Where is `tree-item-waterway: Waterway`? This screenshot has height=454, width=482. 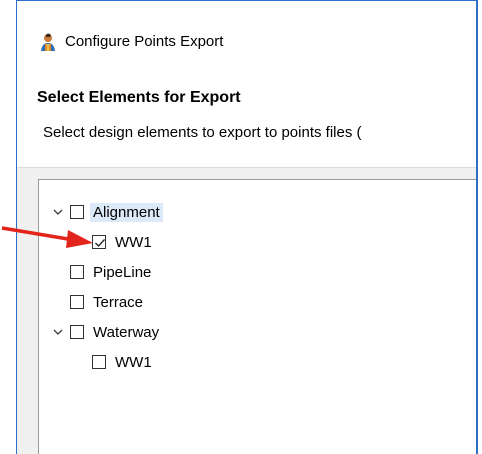 tree-item-waterway: Waterway is located at coordinates (107, 332).